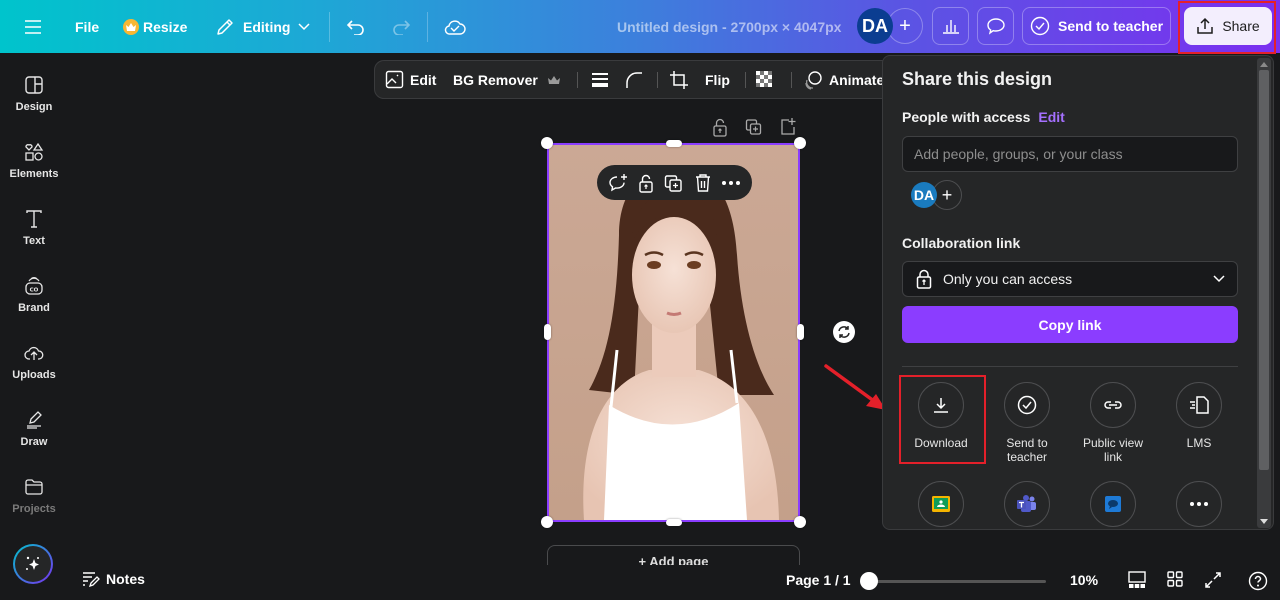 This screenshot has height=600, width=1280. Describe the element at coordinates (34, 219) in the screenshot. I see `text-icon` at that location.